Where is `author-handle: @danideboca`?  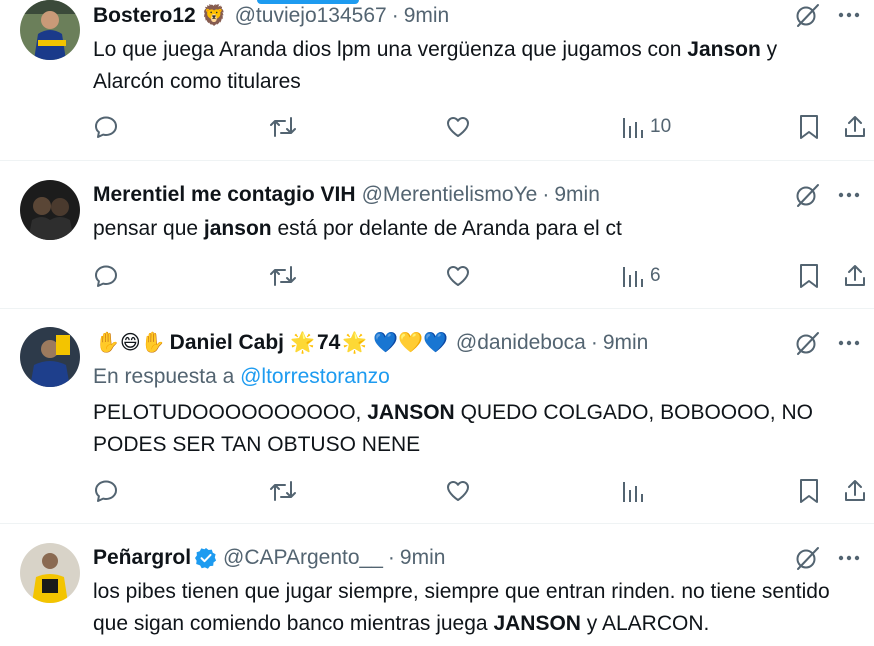
author-handle: @danideboca is located at coordinates (521, 343).